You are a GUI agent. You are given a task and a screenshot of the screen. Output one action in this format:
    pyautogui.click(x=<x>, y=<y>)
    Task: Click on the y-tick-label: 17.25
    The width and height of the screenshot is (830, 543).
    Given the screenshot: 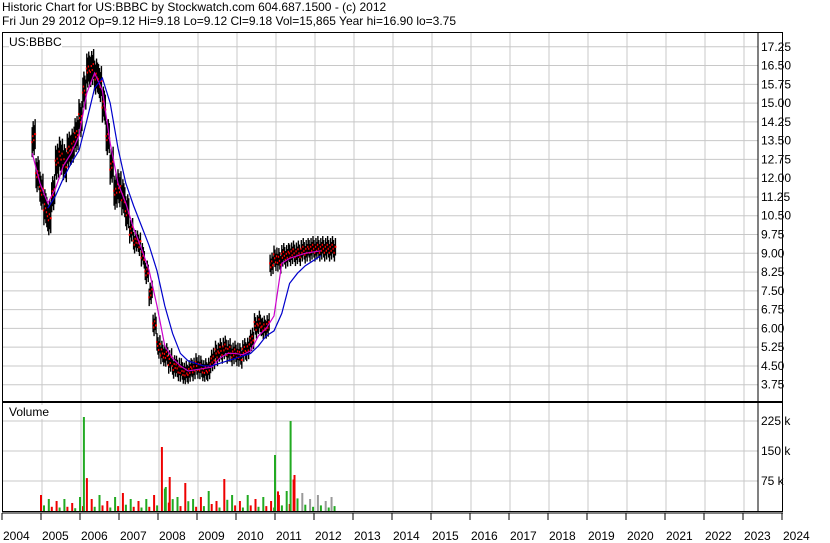 What is the action you would take?
    pyautogui.click(x=776, y=47)
    